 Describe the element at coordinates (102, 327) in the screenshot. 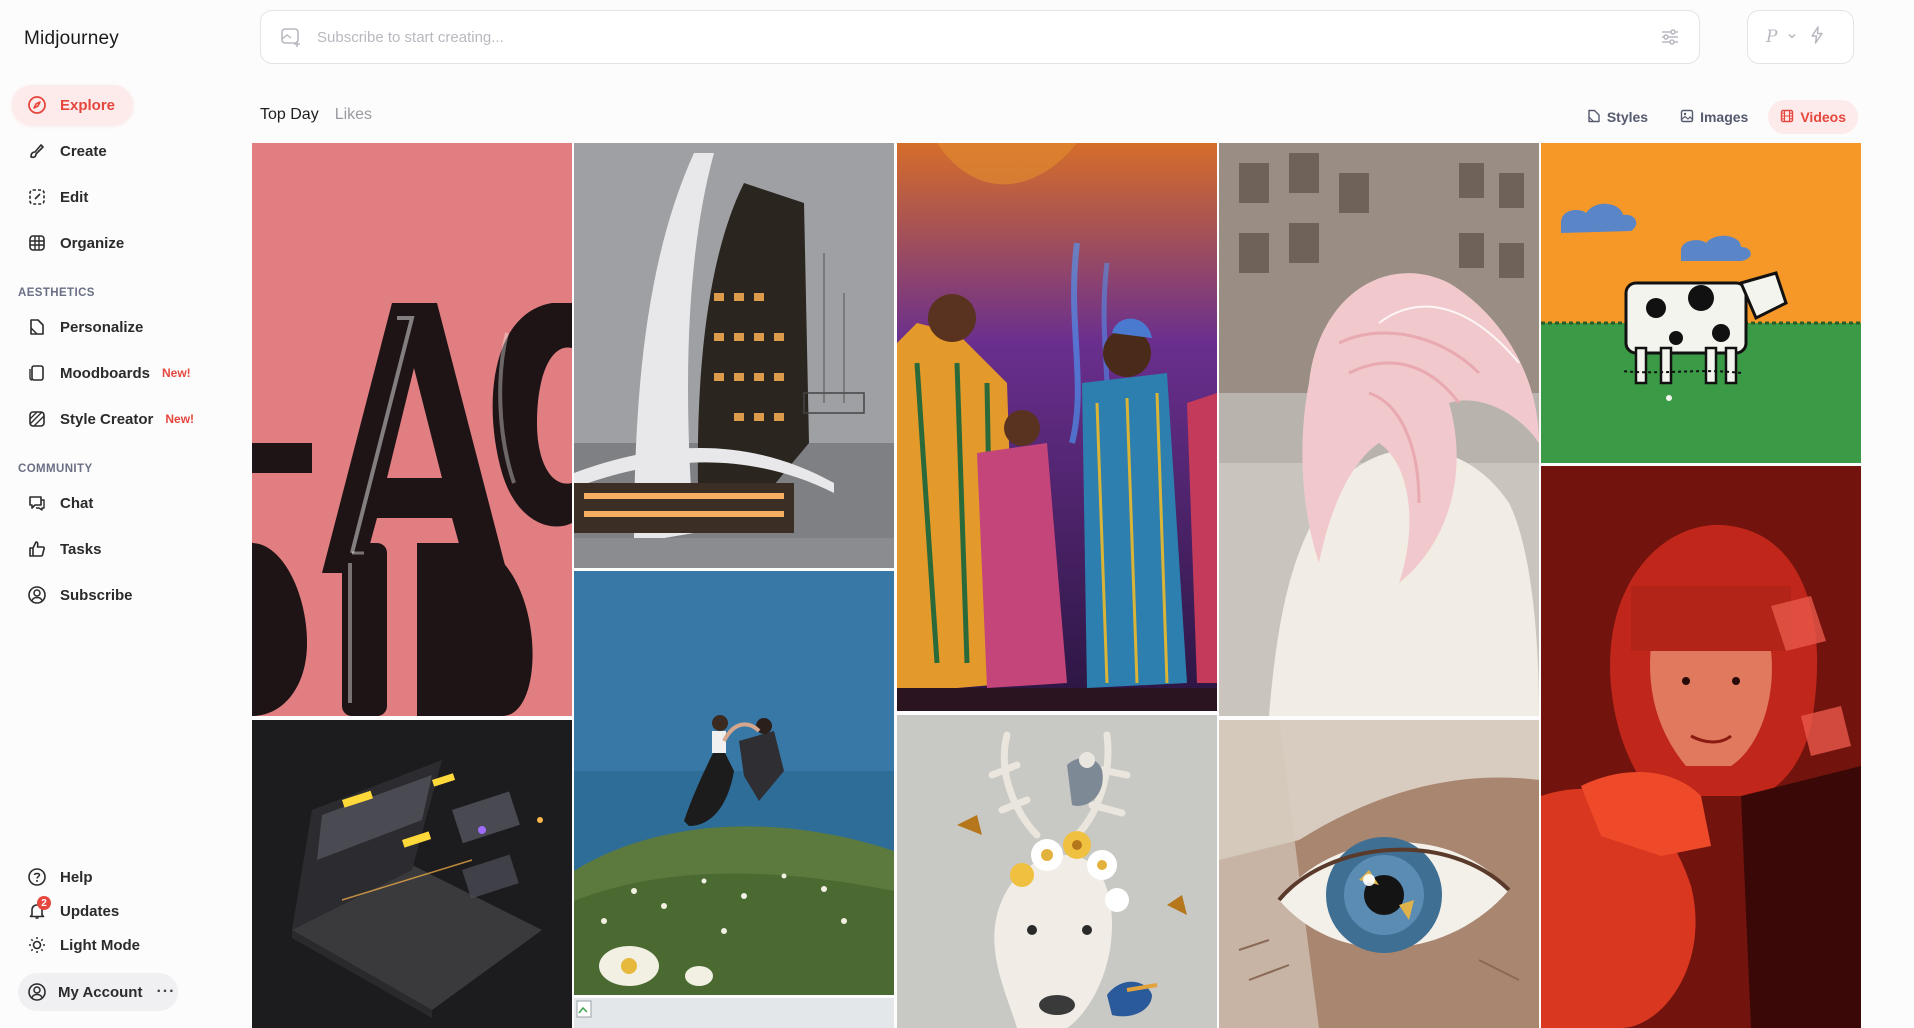

I see `sidebar-item-label: Personalize` at that location.